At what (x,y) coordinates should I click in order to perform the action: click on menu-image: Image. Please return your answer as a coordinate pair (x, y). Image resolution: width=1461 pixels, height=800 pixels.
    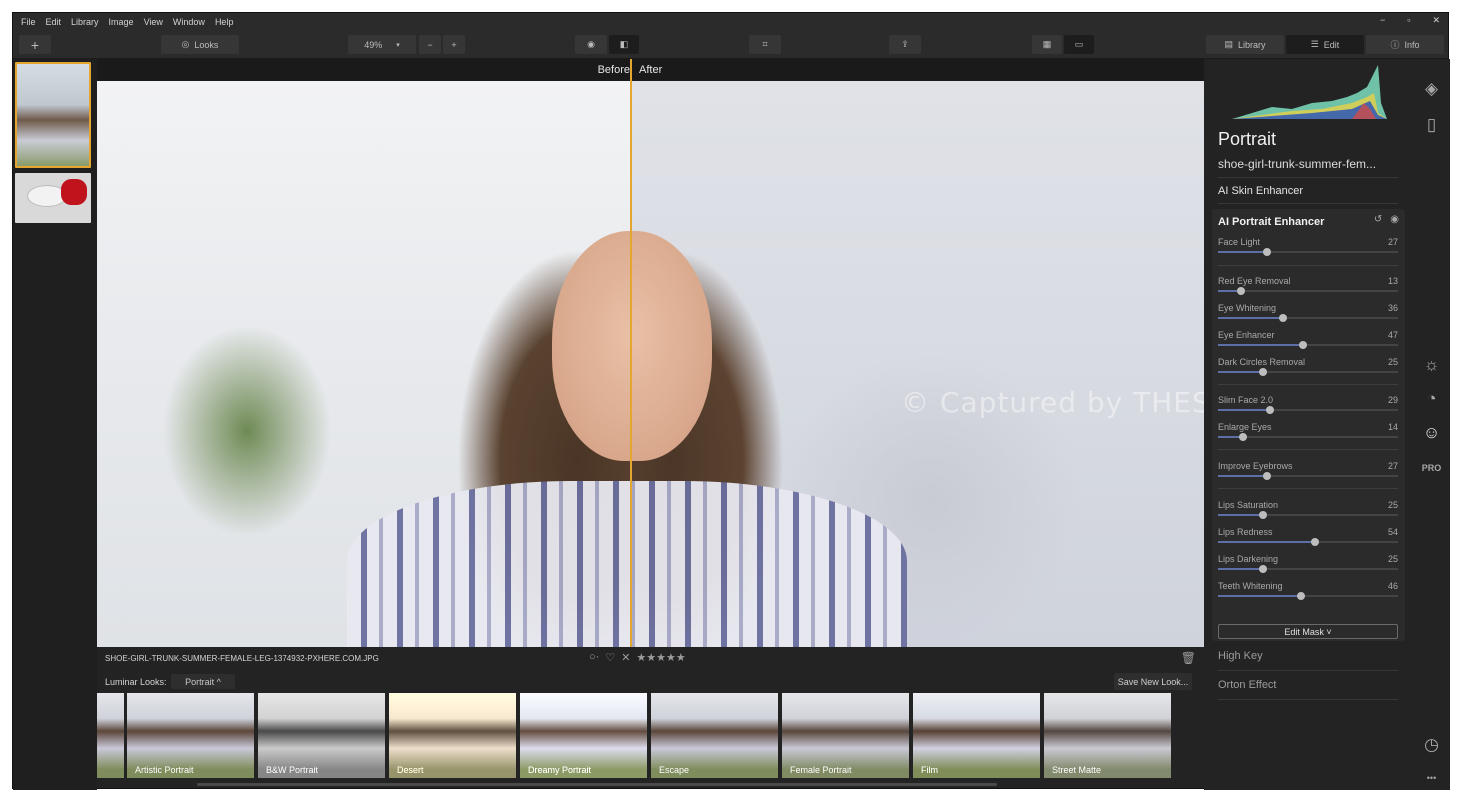
    Looking at the image, I should click on (121, 22).